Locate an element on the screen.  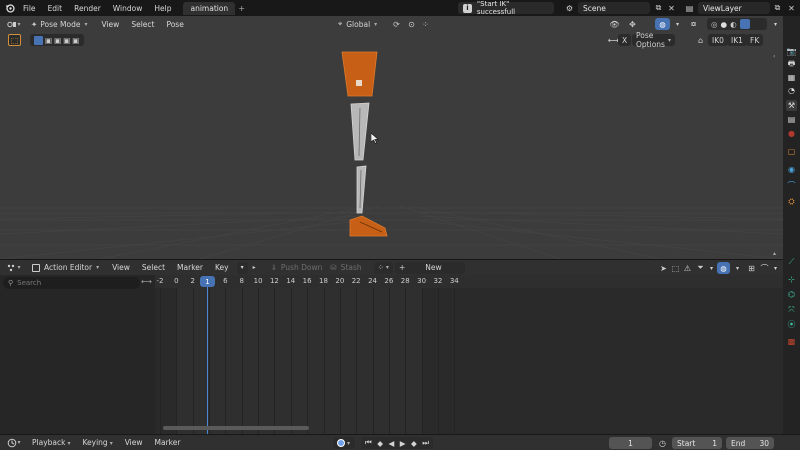
viewport-menu-view: View is located at coordinates (111, 24).